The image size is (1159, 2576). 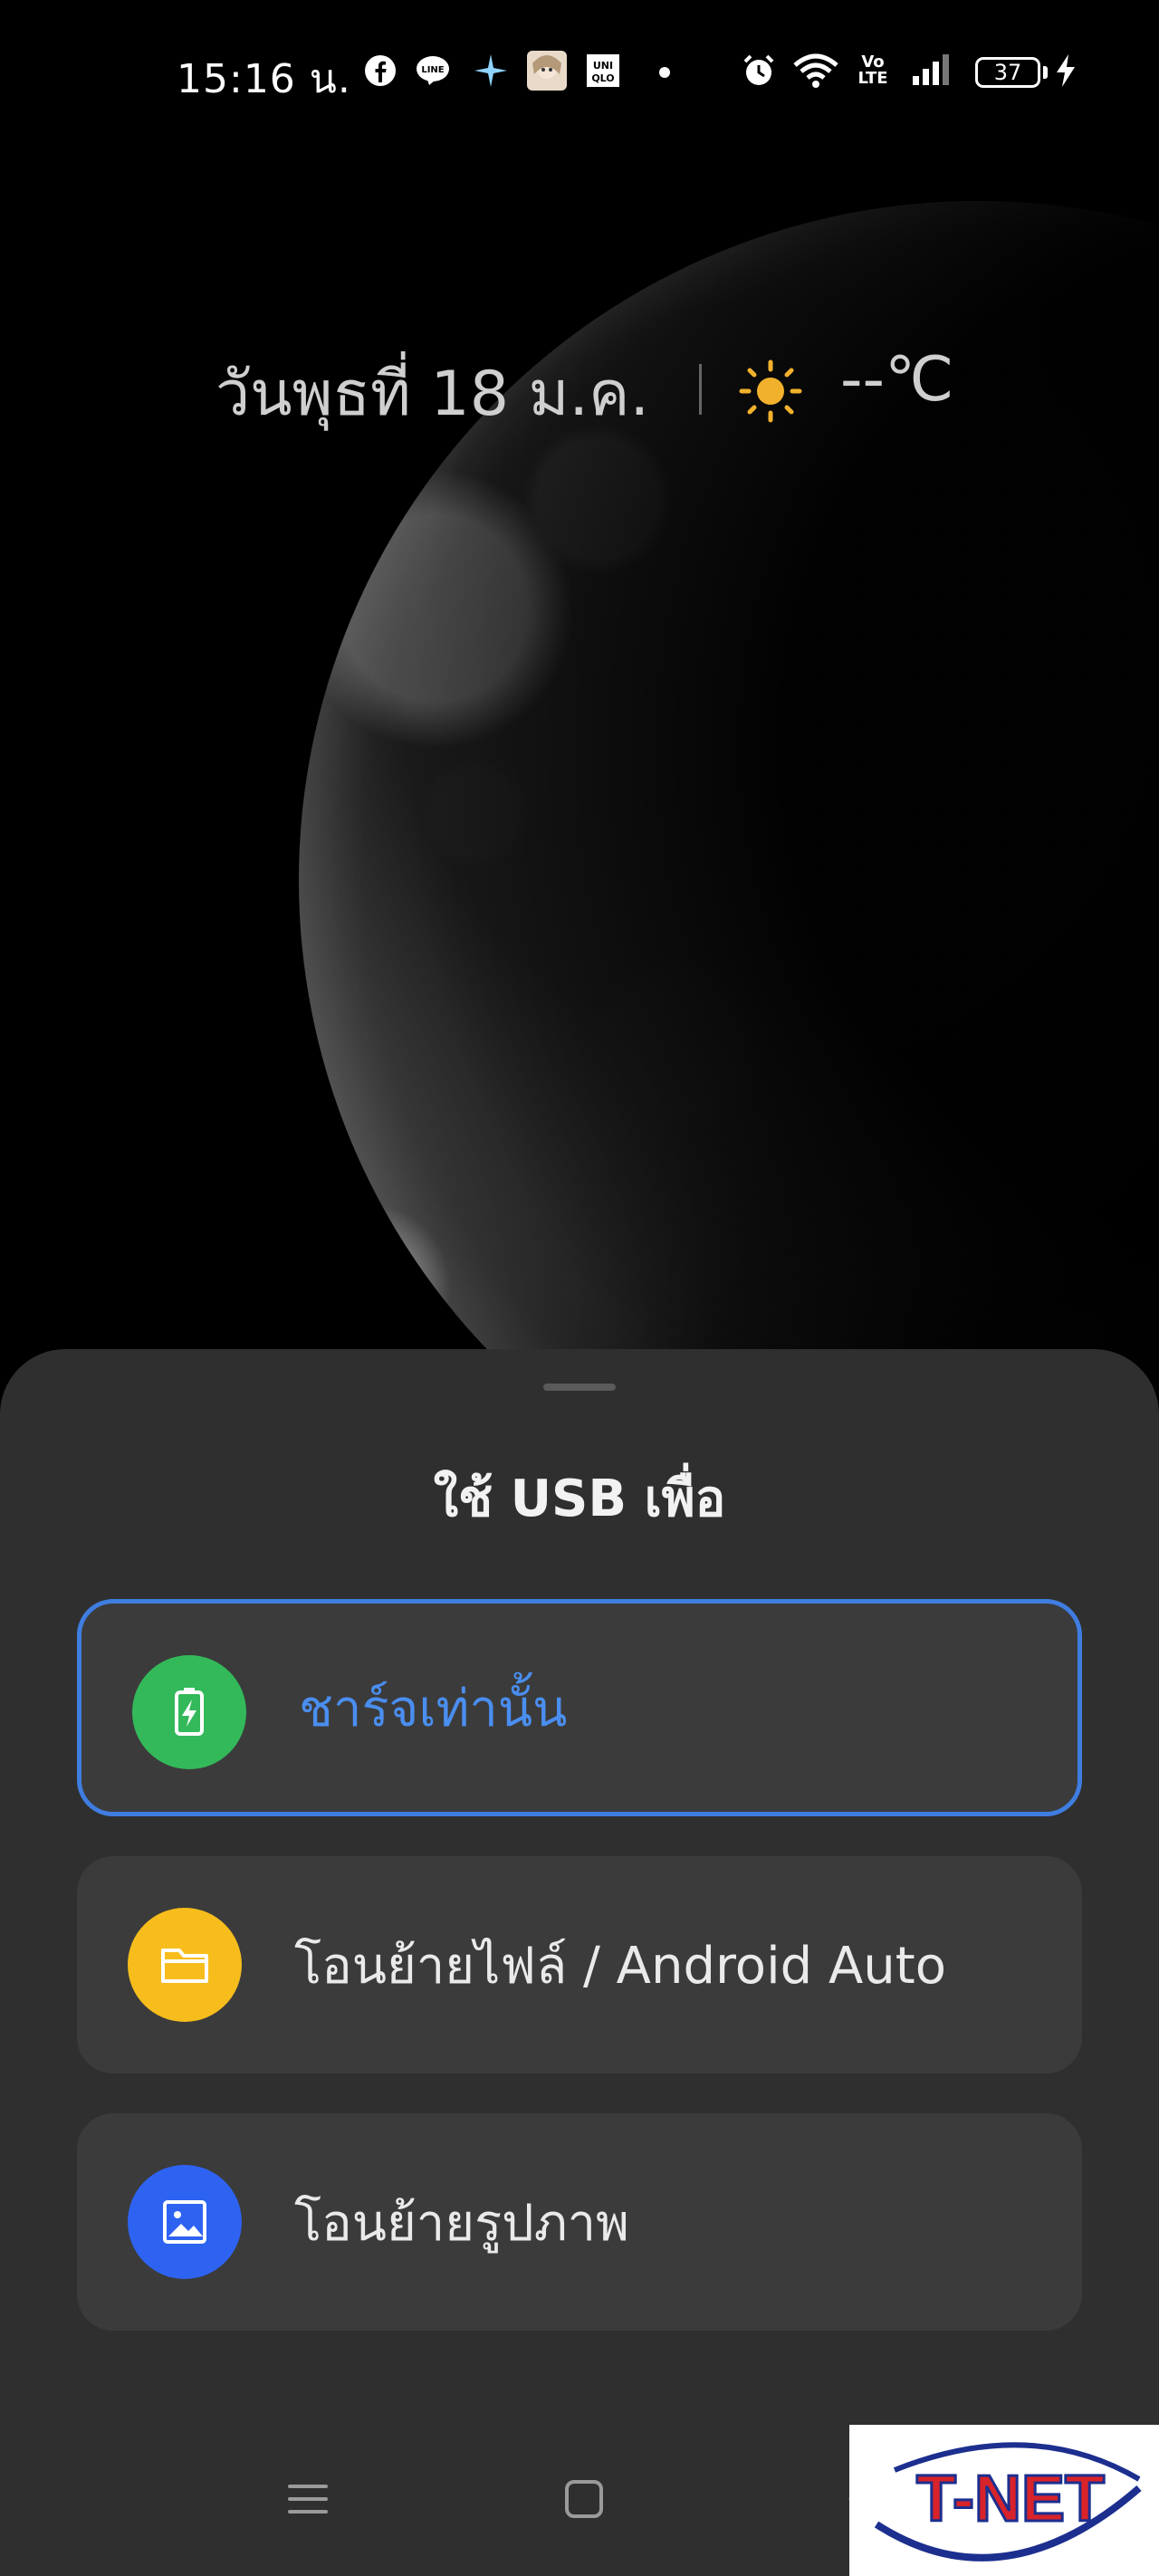 I want to click on uniqlo-icon: UNI QLO, so click(x=603, y=70).